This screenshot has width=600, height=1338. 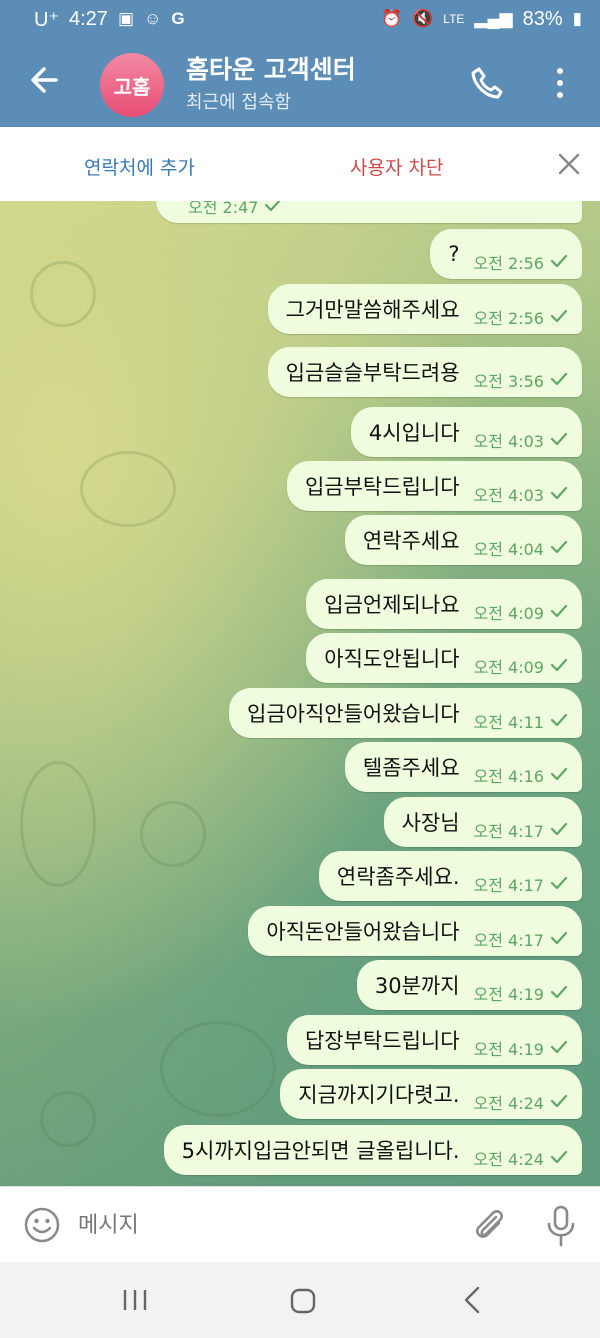 I want to click on more-options-icon, so click(x=560, y=83).